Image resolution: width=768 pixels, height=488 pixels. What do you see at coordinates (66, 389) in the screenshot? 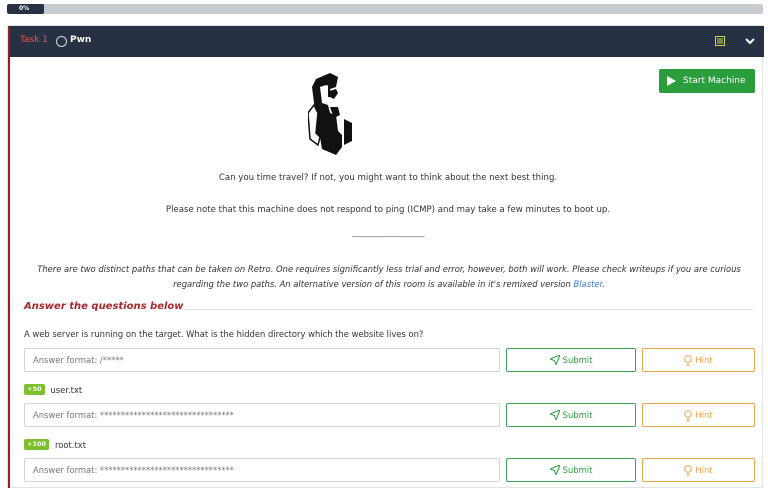
I see `question-2-text: user.txt` at bounding box center [66, 389].